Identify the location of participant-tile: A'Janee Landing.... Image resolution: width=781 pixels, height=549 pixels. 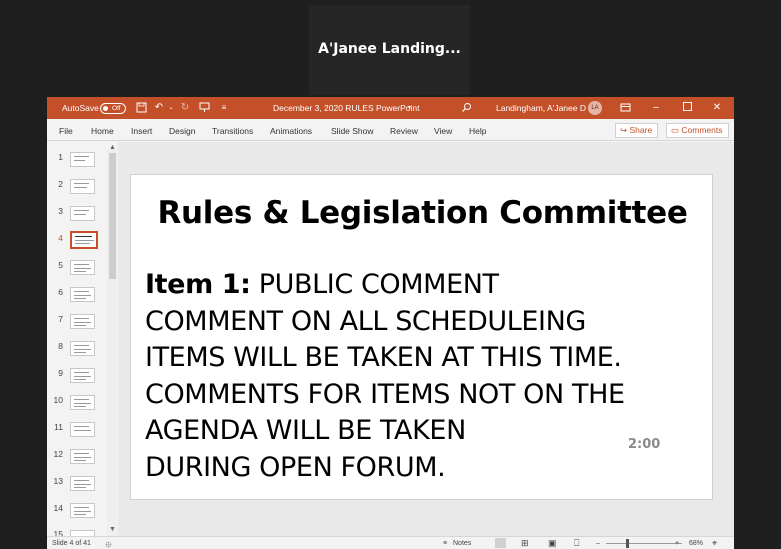
(389, 50).